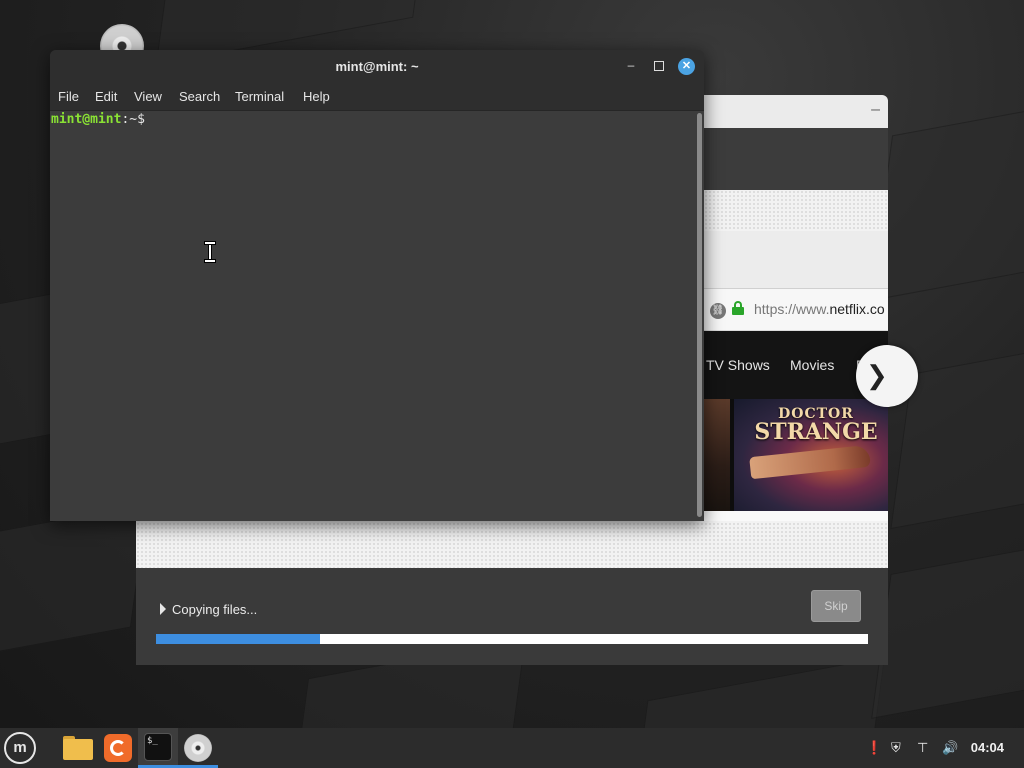 The width and height of the screenshot is (1024, 768). What do you see at coordinates (316, 96) in the screenshot?
I see `menu-help: Help` at bounding box center [316, 96].